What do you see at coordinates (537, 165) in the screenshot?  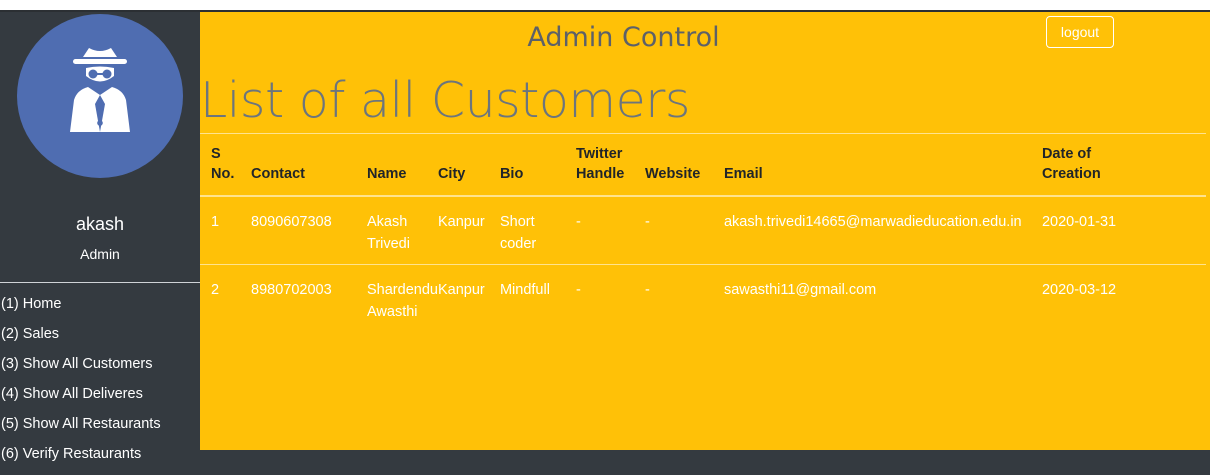 I see `col-header-bio: Bio` at bounding box center [537, 165].